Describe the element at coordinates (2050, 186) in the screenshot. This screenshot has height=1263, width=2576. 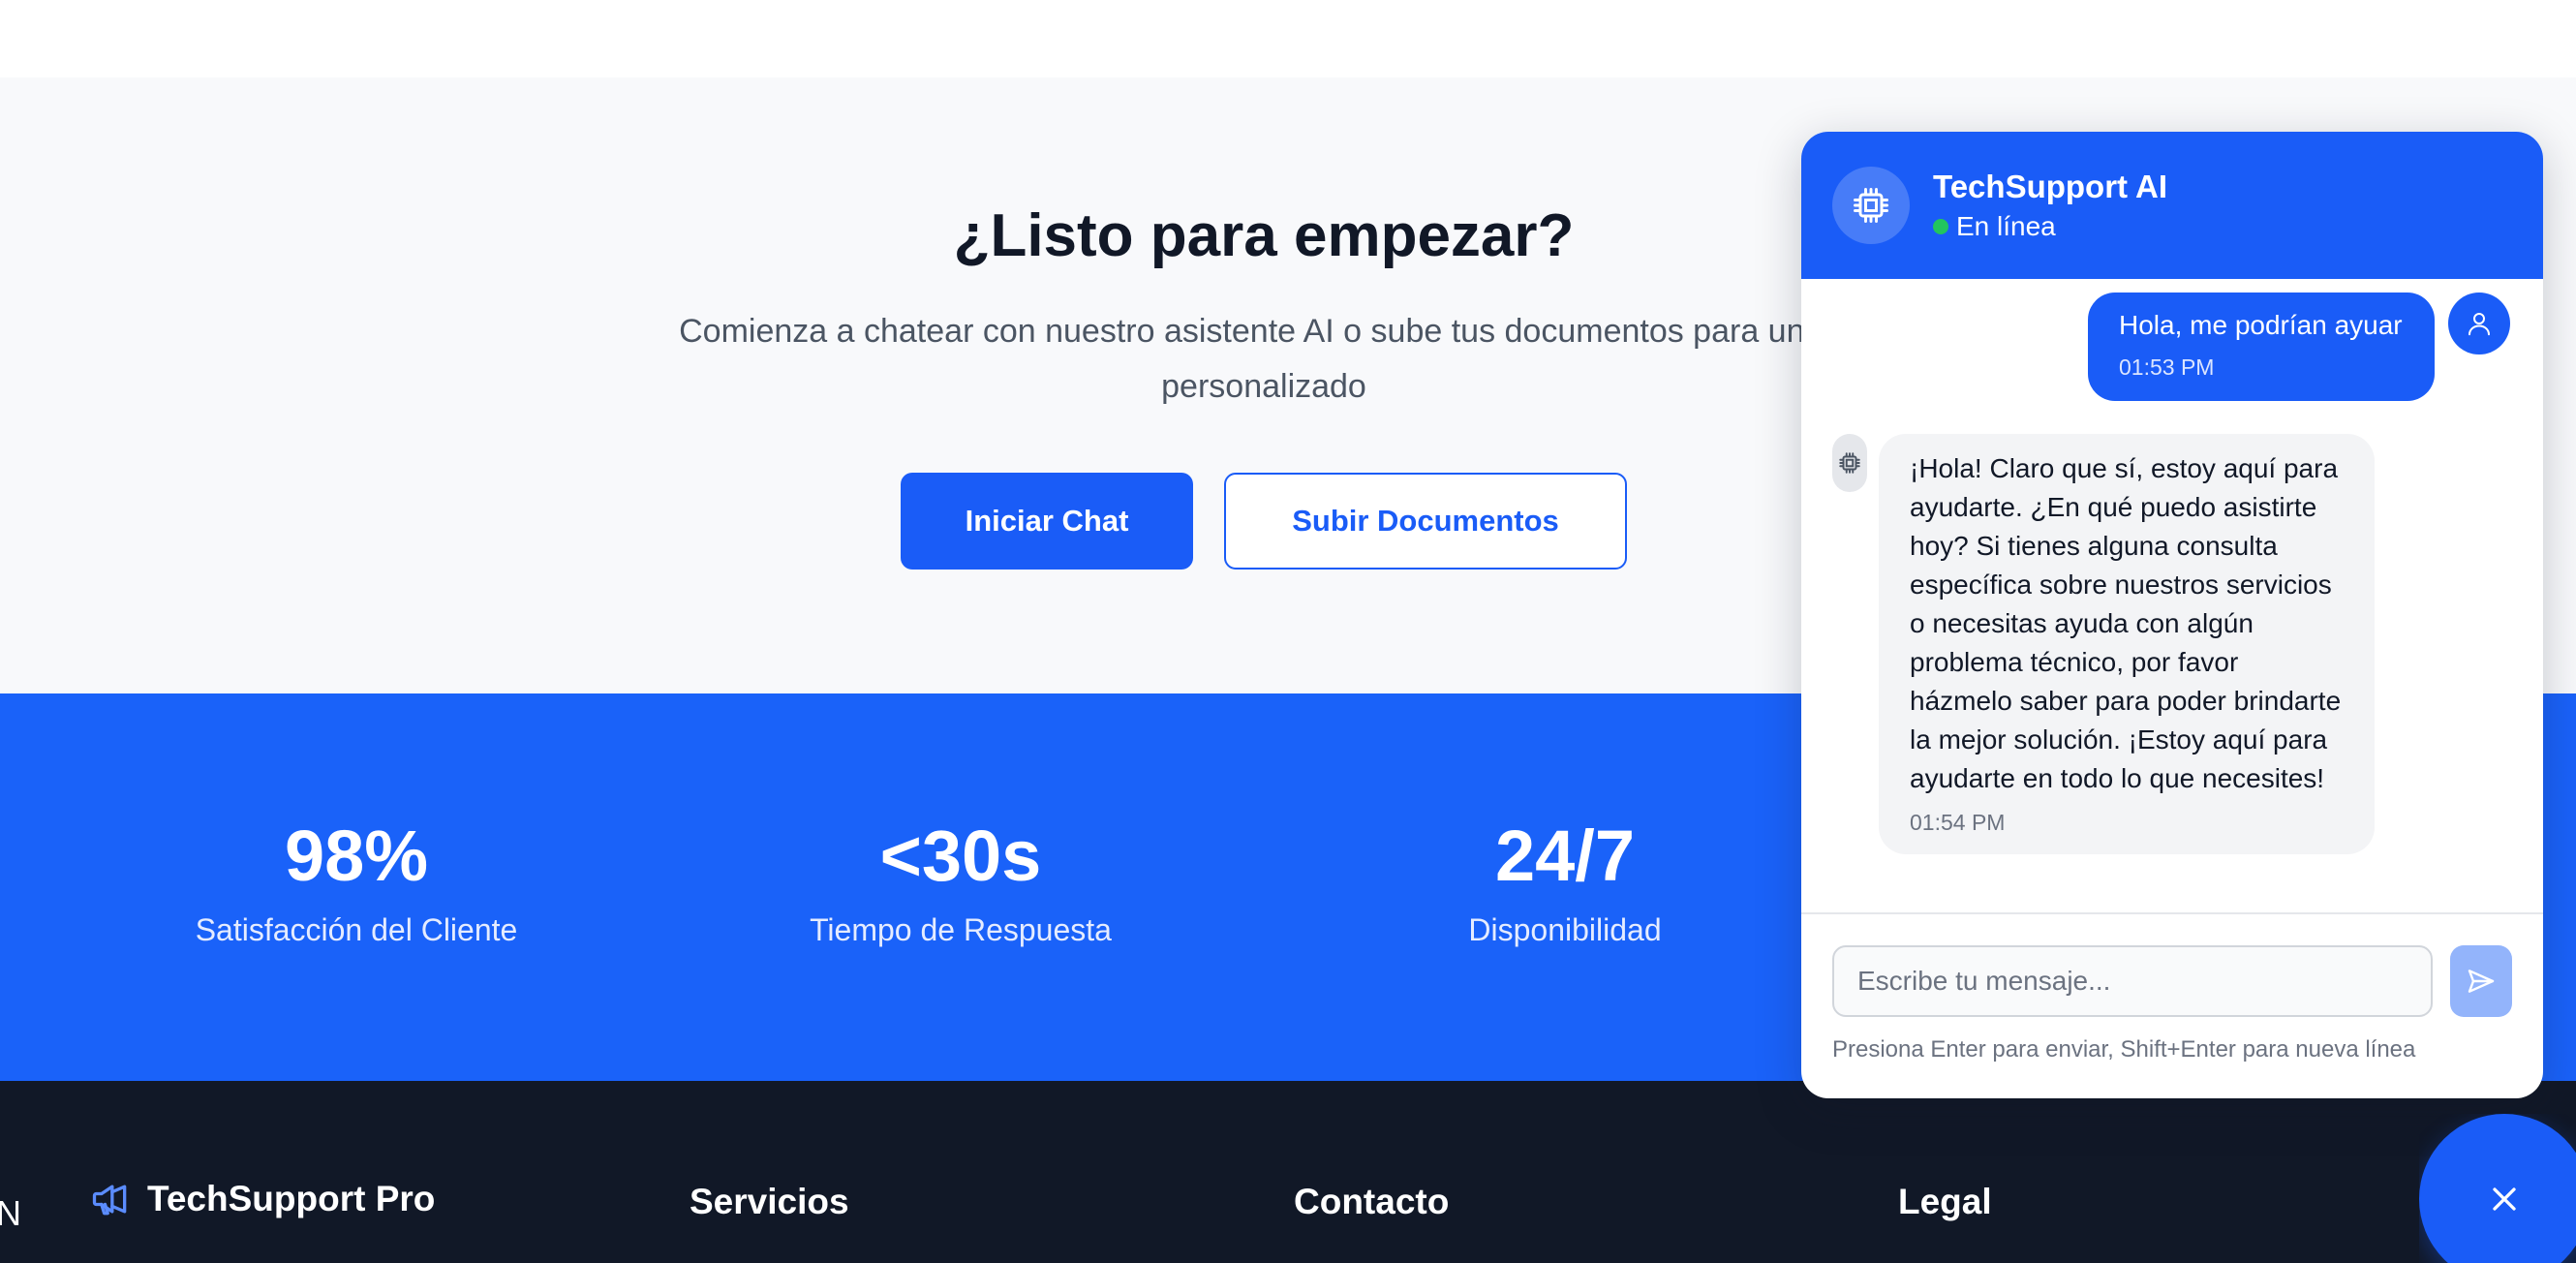
I see `chat-title: TechSupport AI` at that location.